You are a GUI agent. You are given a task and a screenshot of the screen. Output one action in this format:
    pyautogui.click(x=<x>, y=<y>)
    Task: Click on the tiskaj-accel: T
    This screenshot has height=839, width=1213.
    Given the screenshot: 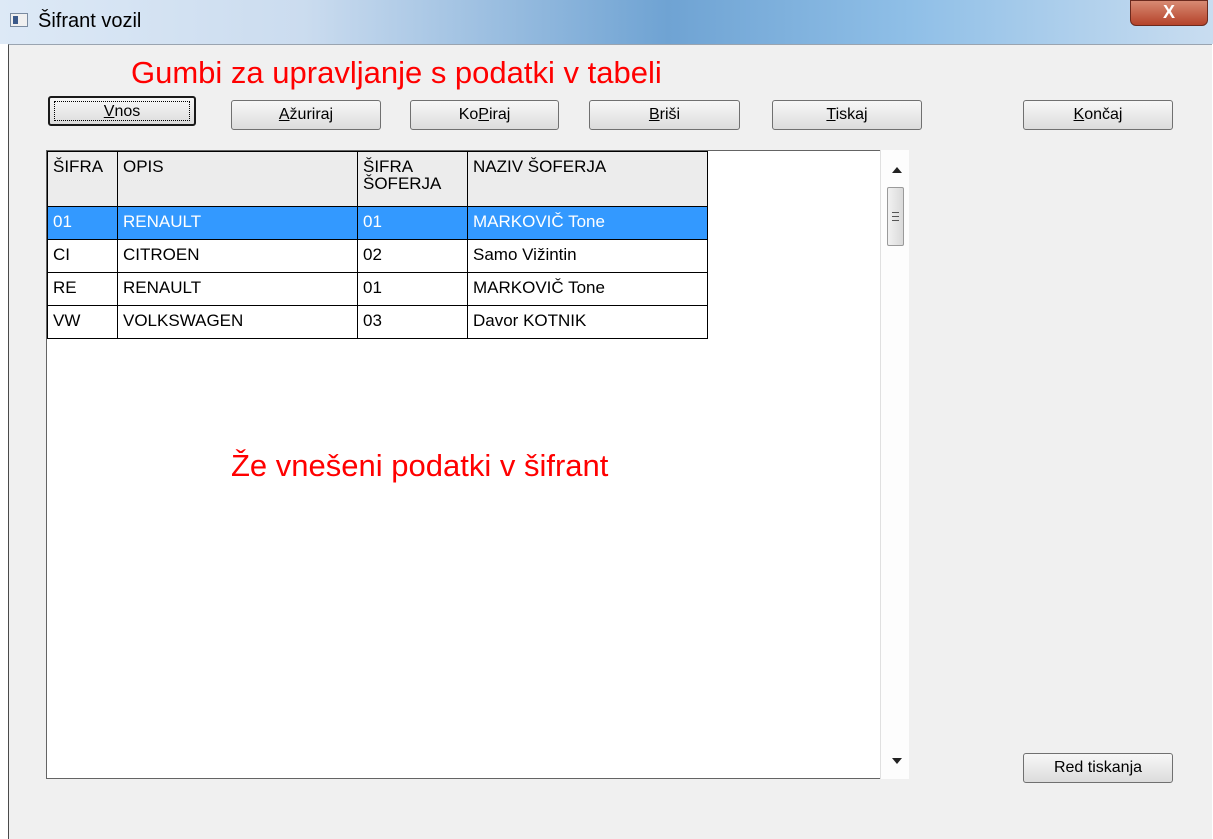 What is the action you would take?
    pyautogui.click(x=831, y=114)
    